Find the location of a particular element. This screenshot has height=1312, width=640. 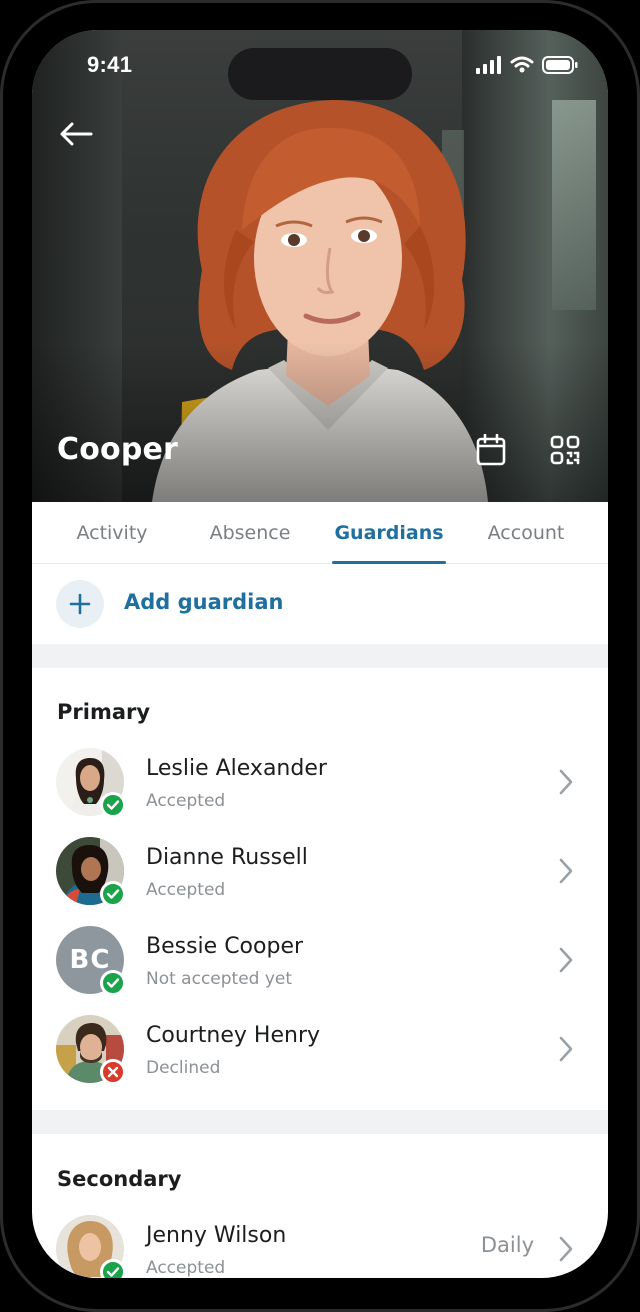

add-guardian-label: Add guardian is located at coordinates (204, 602).